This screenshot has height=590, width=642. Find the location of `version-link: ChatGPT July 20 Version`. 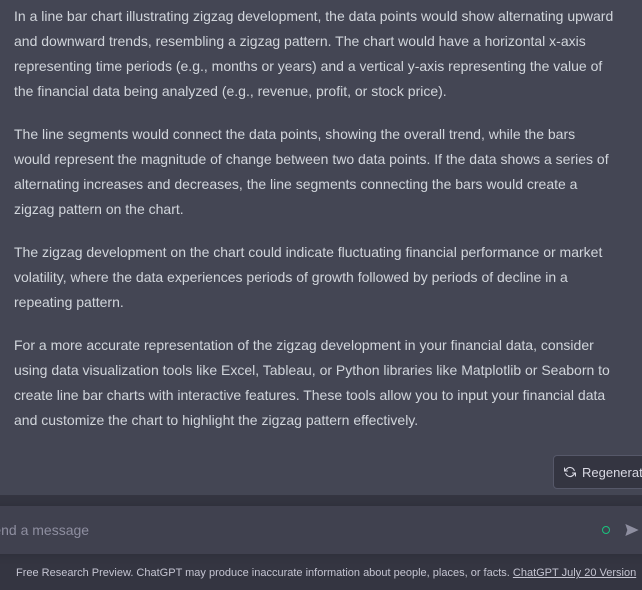

version-link: ChatGPT July 20 Version is located at coordinates (574, 573).